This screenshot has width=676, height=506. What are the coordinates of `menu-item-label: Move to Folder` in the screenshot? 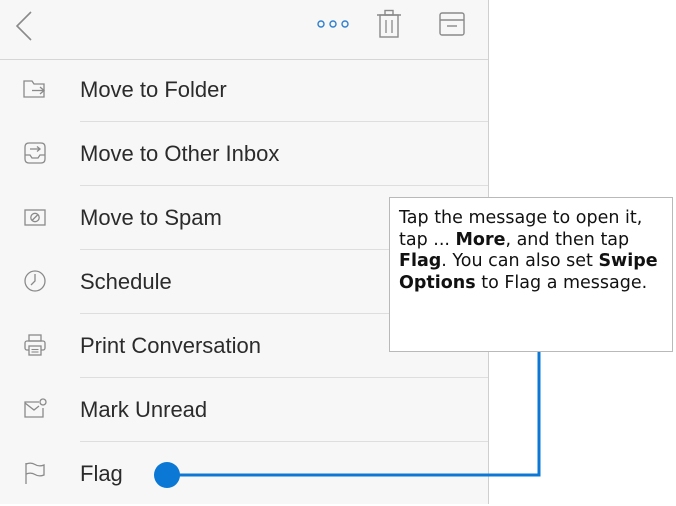 It's located at (153, 89).